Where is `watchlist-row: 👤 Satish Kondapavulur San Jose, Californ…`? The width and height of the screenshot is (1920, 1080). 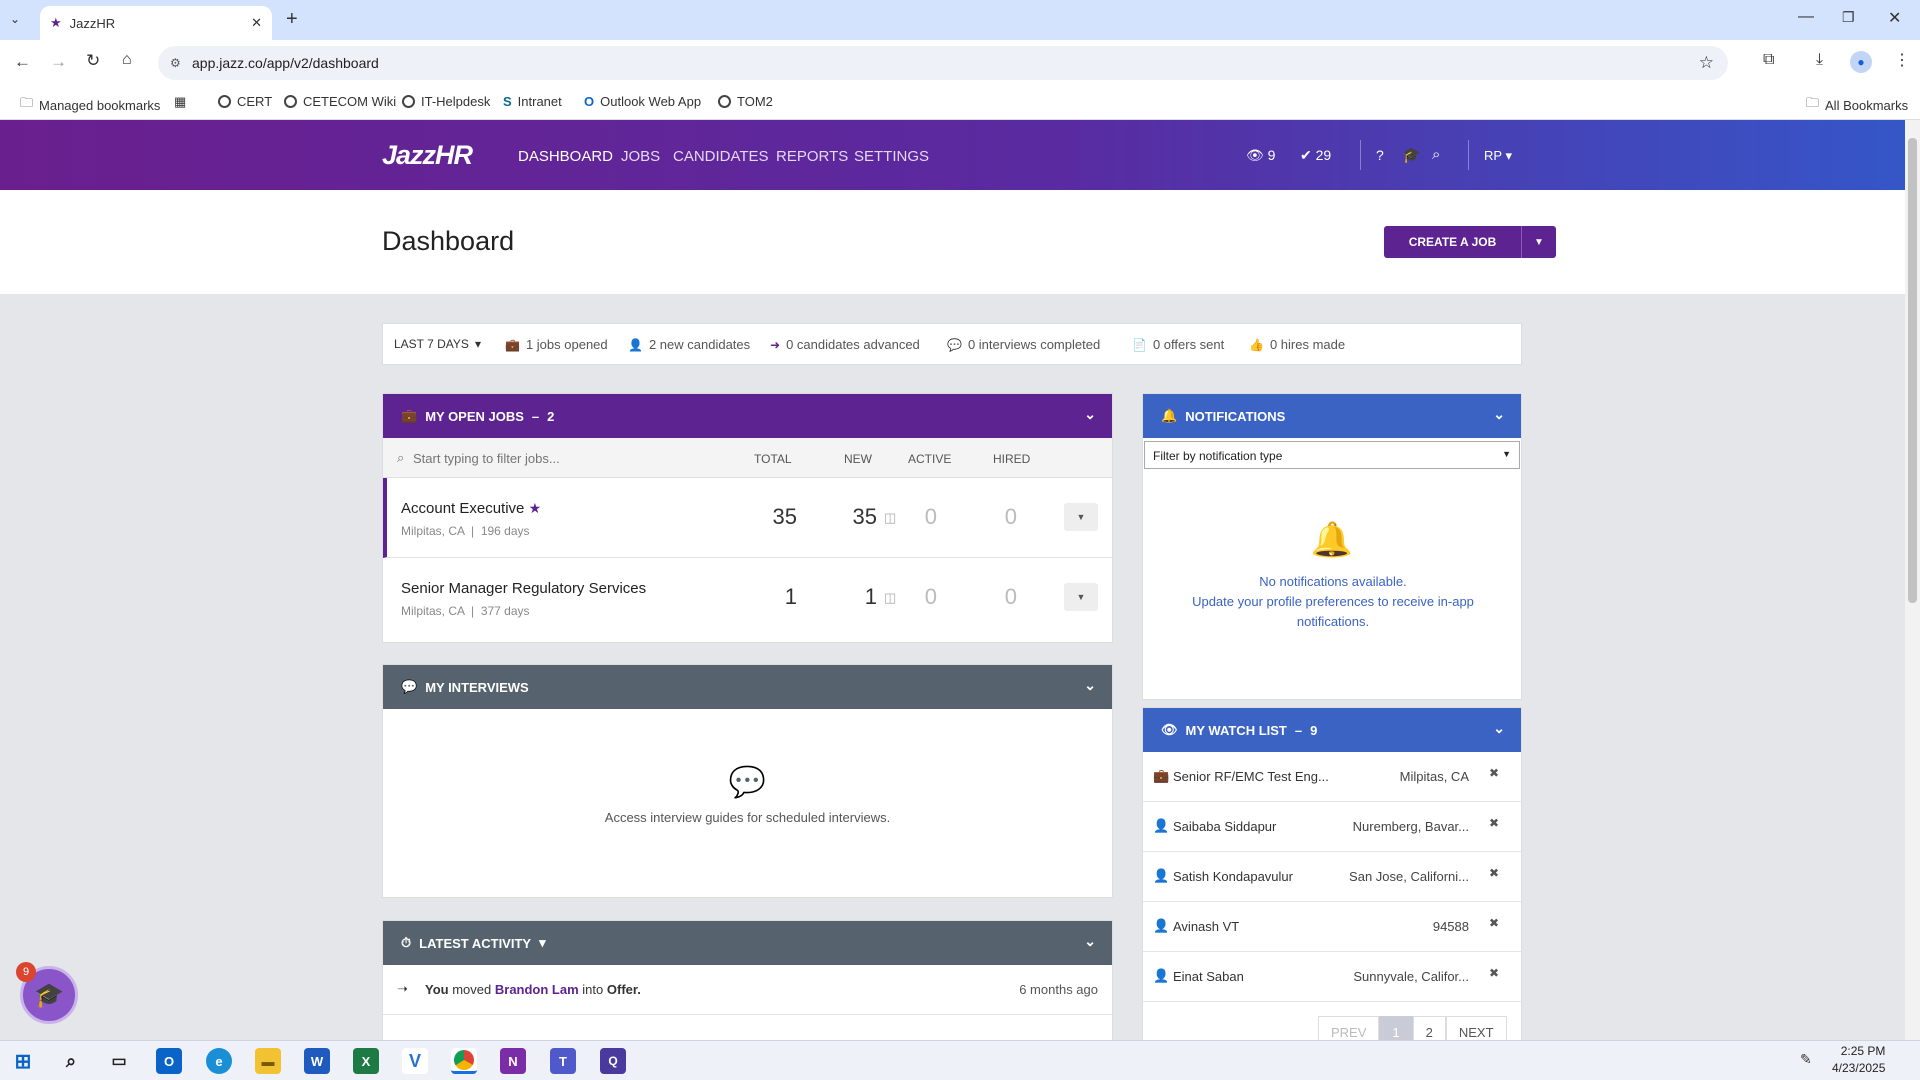
watchlist-row: 👤 Satish Kondapavulur San Jose, Californ… is located at coordinates (1332, 877).